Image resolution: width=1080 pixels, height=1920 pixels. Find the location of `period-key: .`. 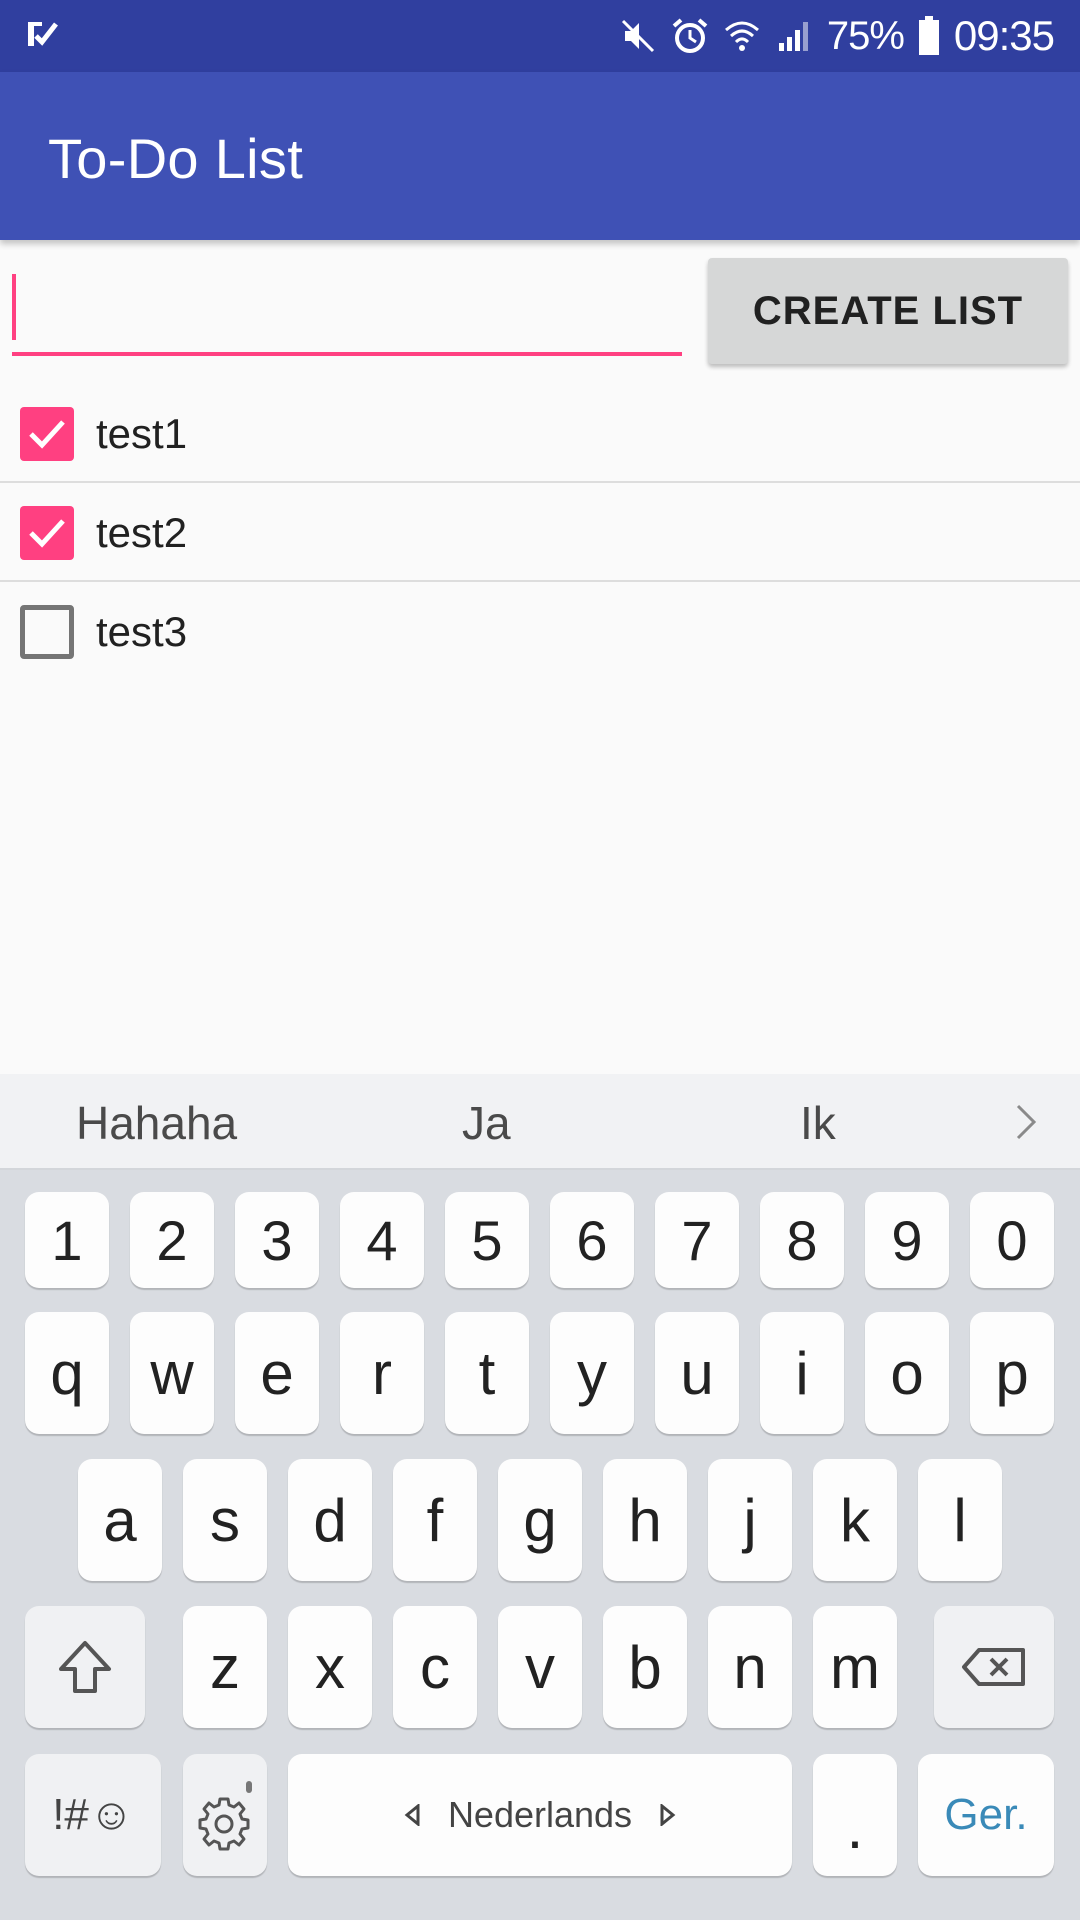

period-key: . is located at coordinates (855, 1815).